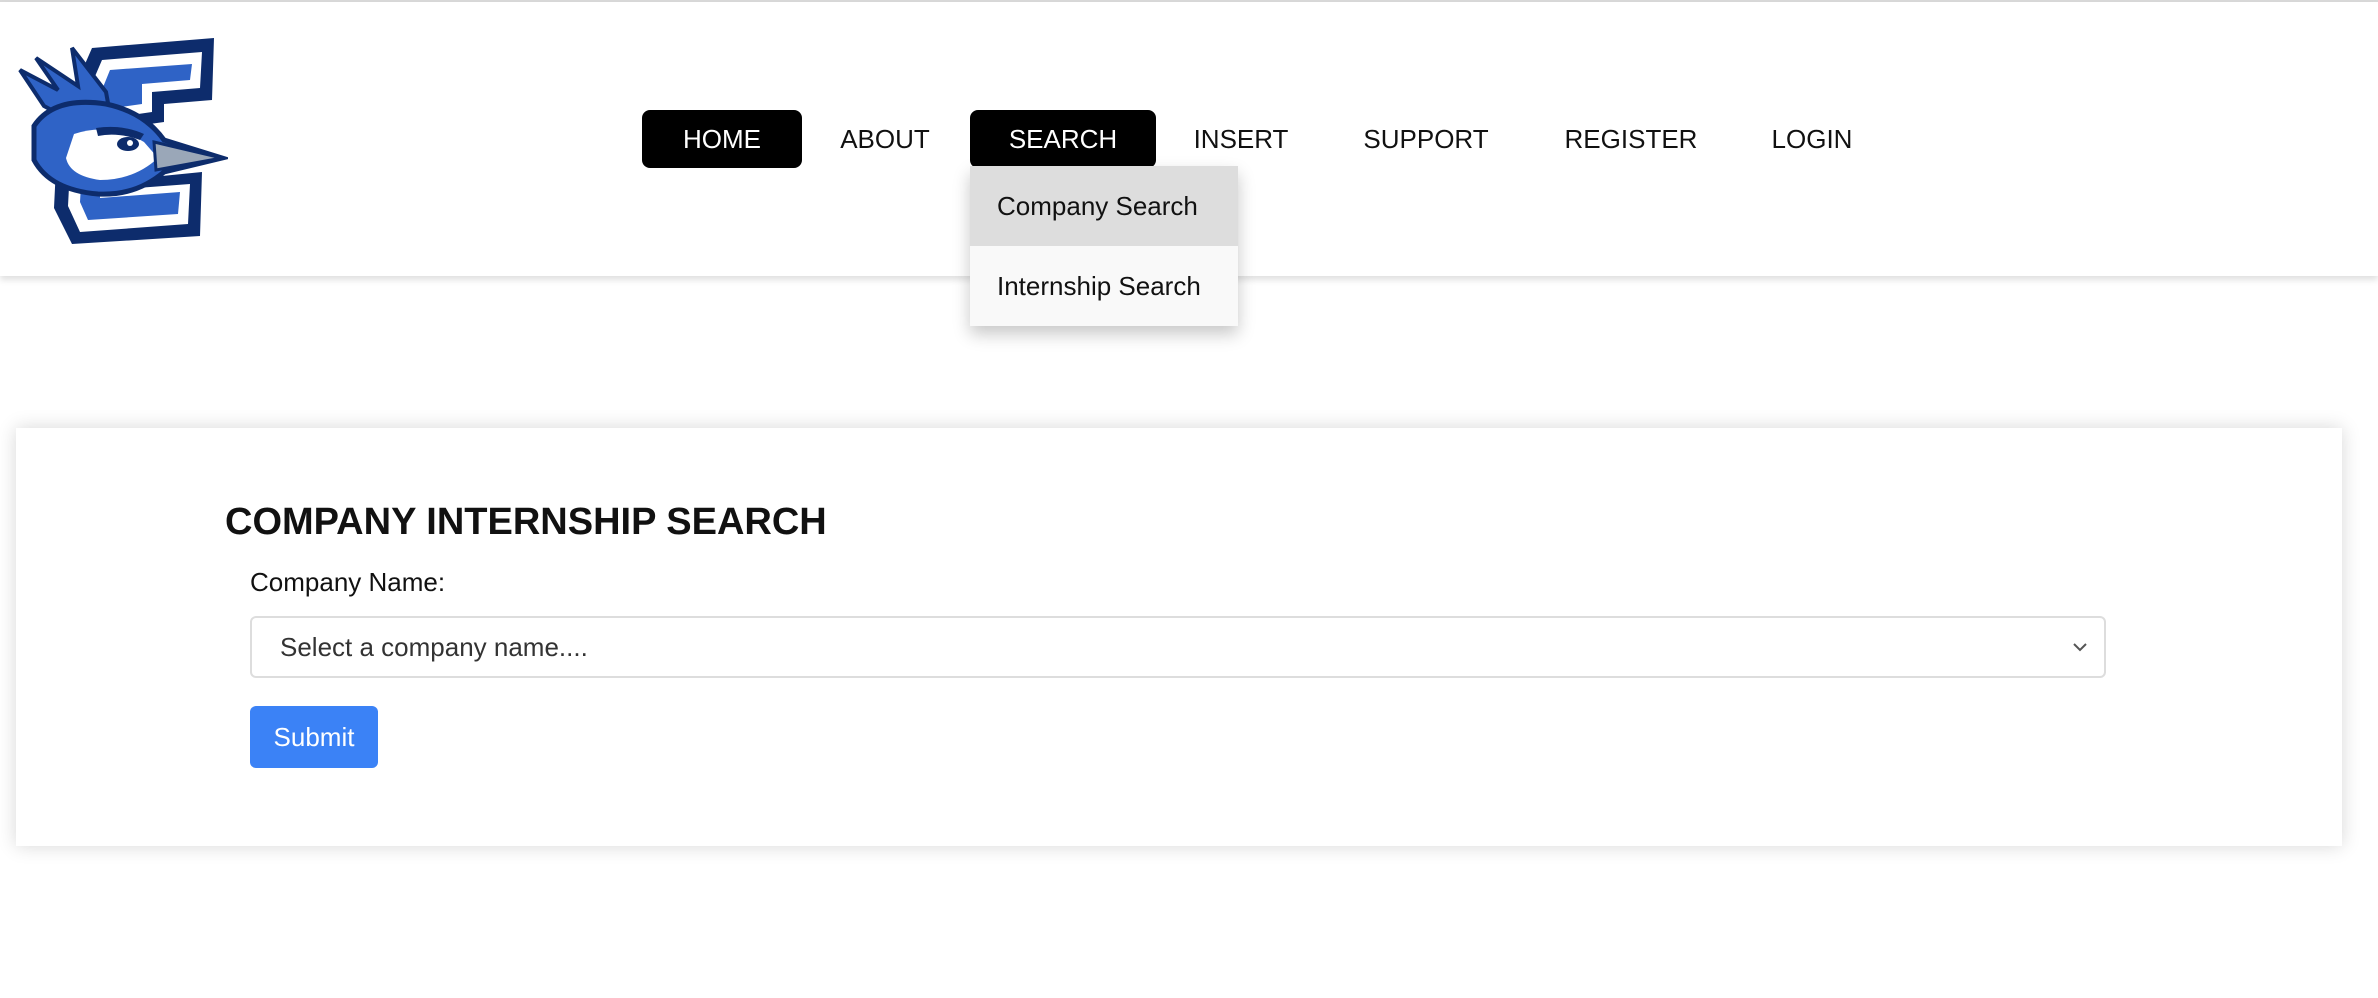 The height and width of the screenshot is (998, 2378). I want to click on nav-search: SEARCH, so click(1063, 139).